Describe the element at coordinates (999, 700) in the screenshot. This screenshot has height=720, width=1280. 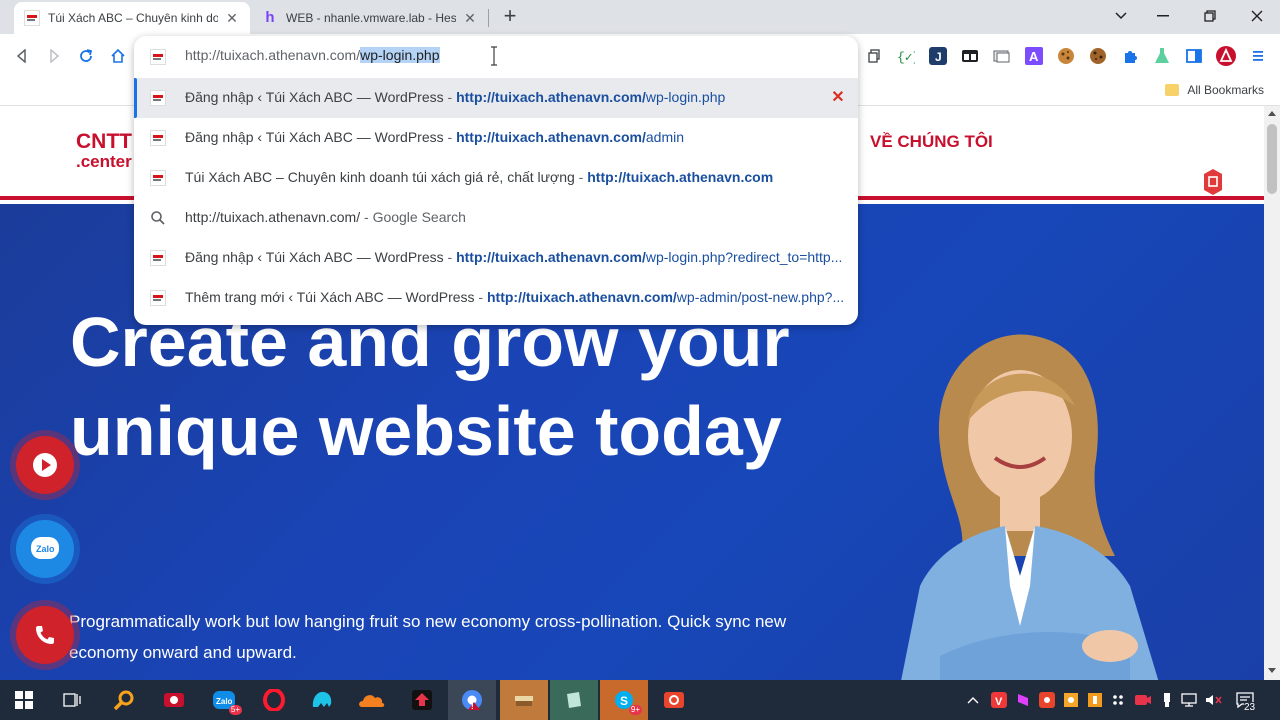
I see `tray-vivaldi-icon: V` at that location.